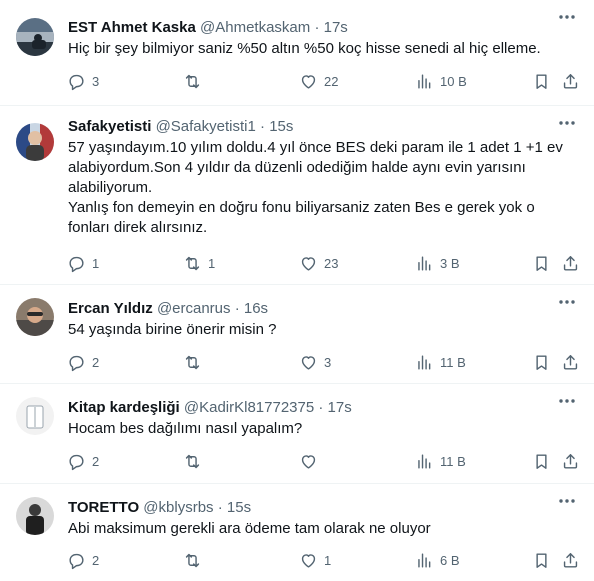 Image resolution: width=594 pixels, height=581 pixels. Describe the element at coordinates (249, 407) in the screenshot. I see `user-handle: @KadirKl81772375` at that location.